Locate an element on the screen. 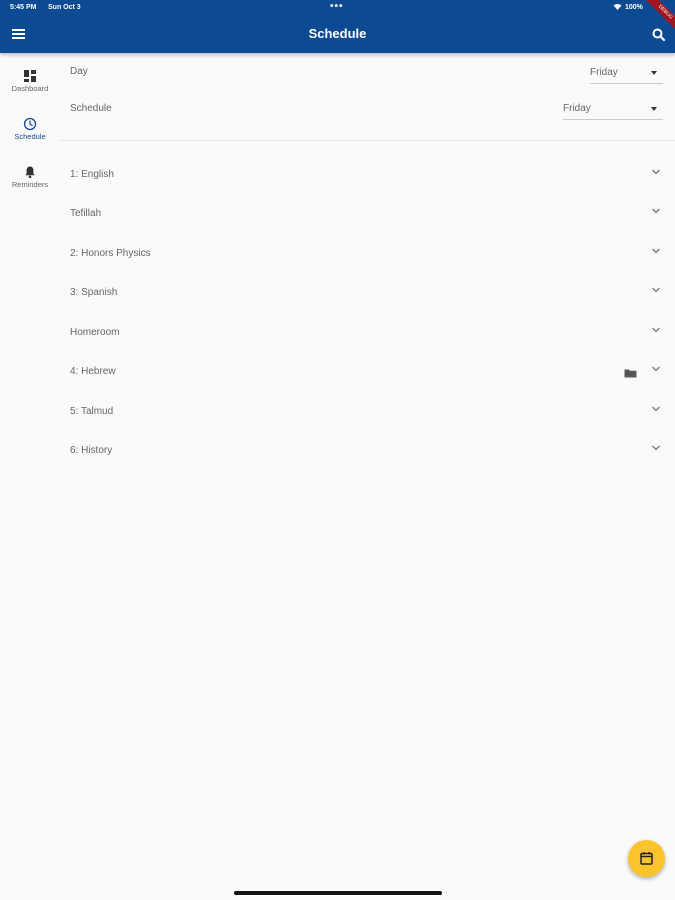 The image size is (675, 900). rail-item-reminders: Reminders is located at coordinates (30, 185).